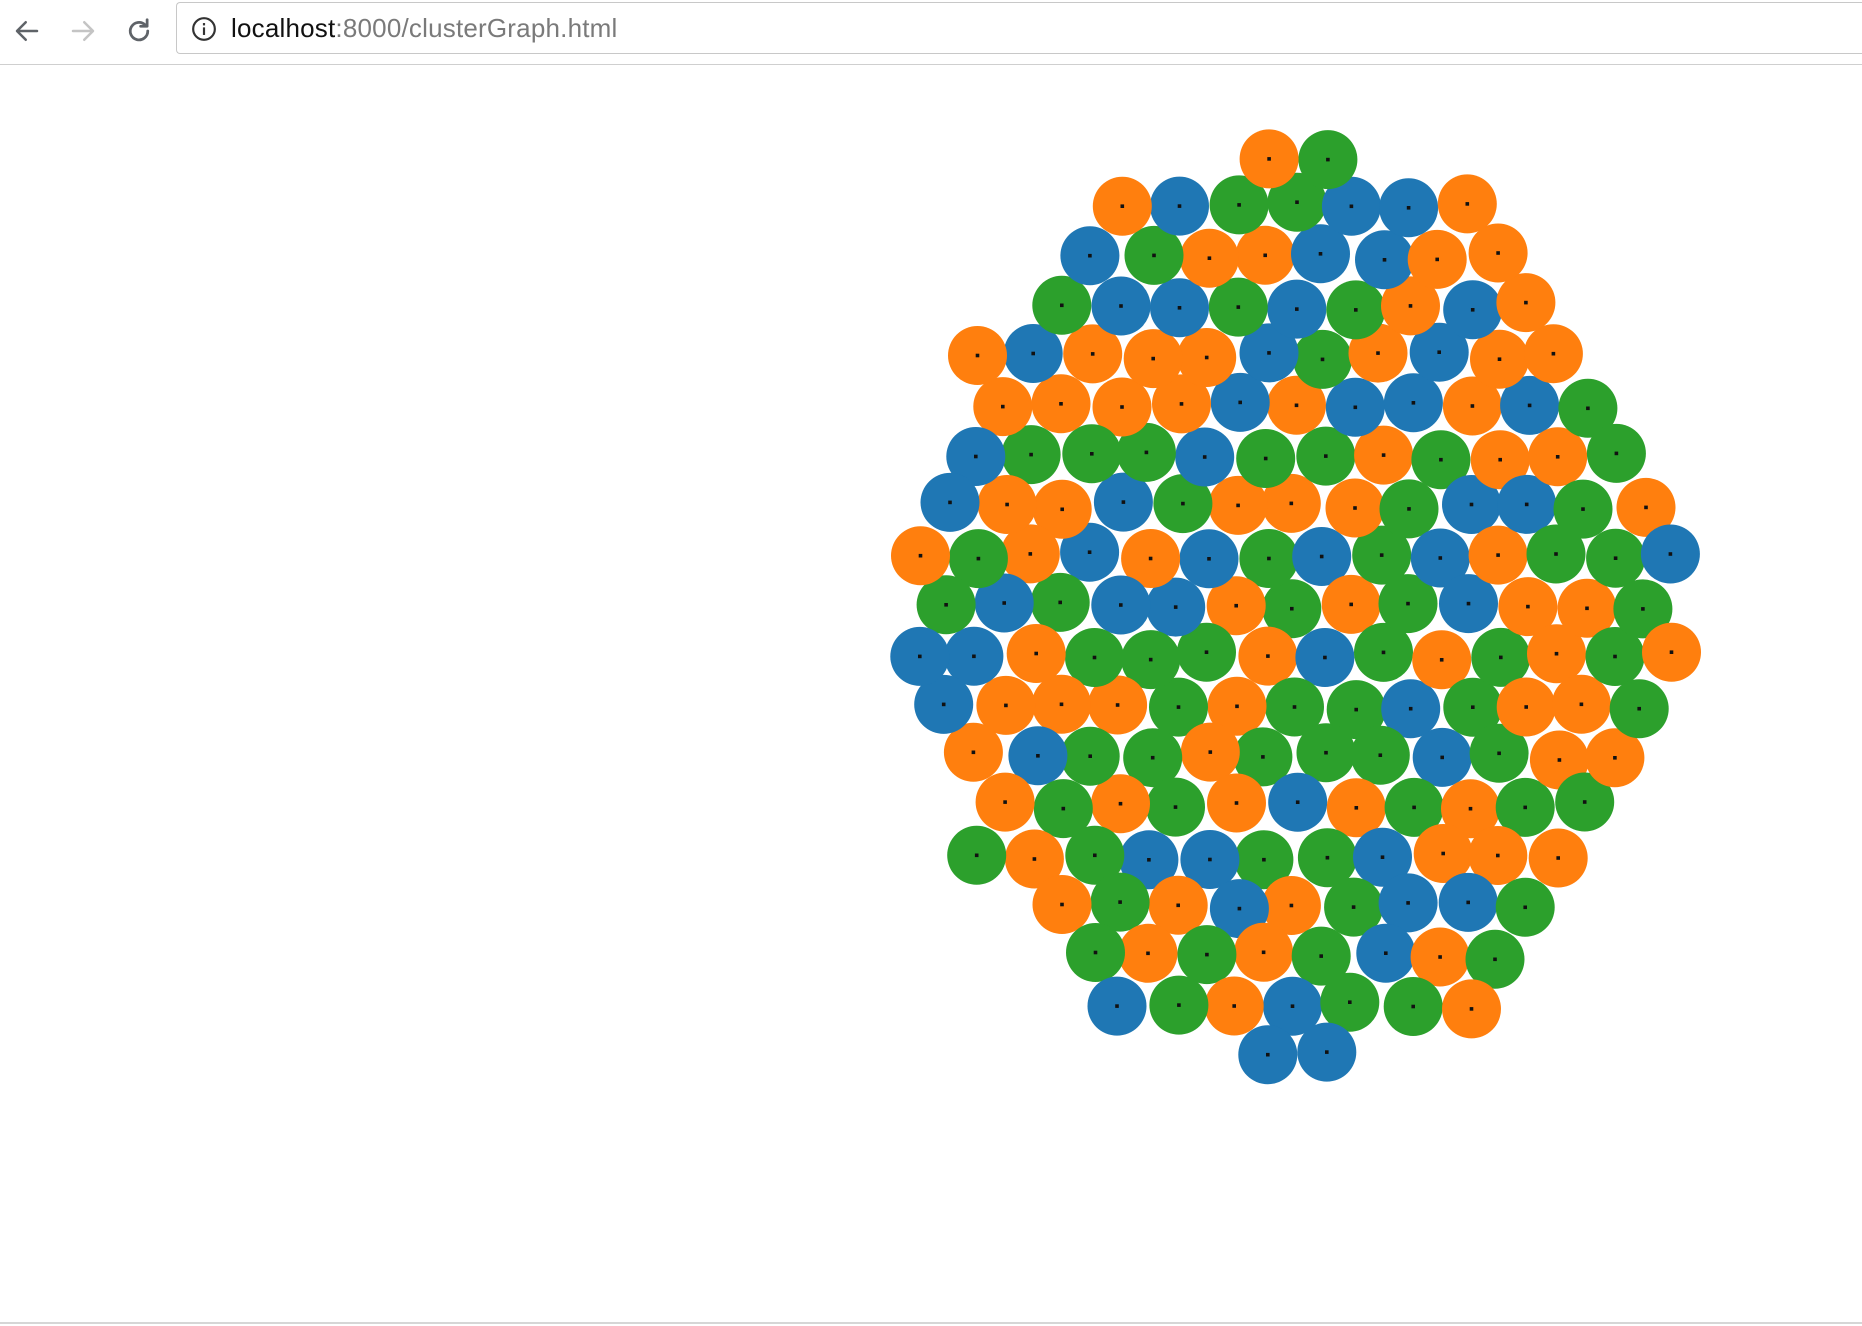 This screenshot has width=1862, height=1326. Describe the element at coordinates (139, 31) in the screenshot. I see `reload-button` at that location.